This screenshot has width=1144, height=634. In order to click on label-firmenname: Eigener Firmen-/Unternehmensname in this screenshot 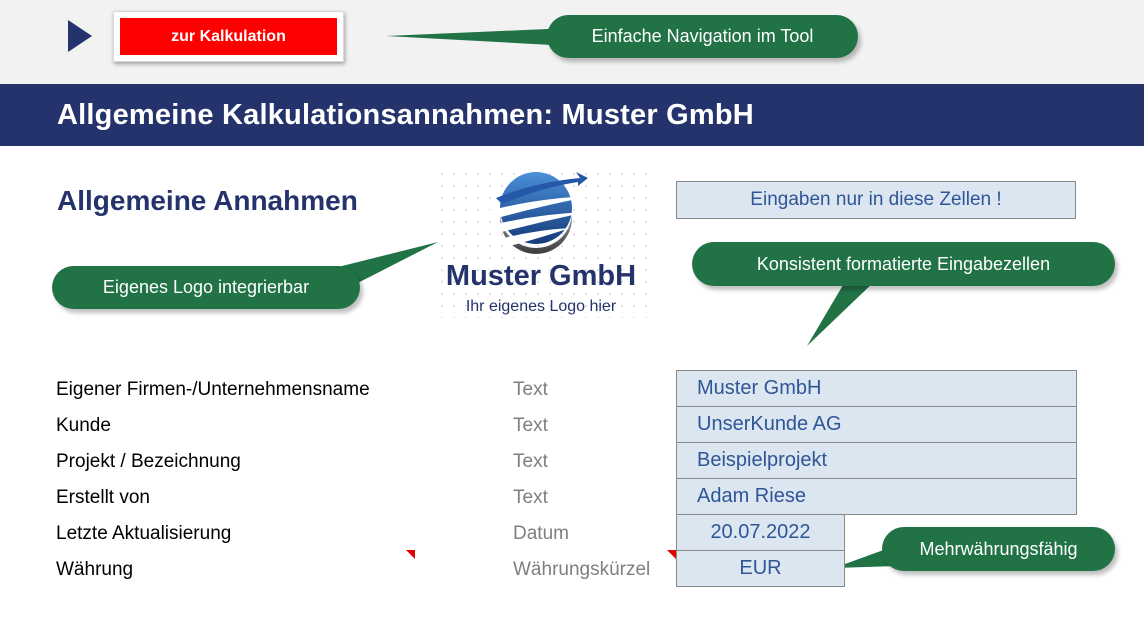, I will do `click(213, 389)`.